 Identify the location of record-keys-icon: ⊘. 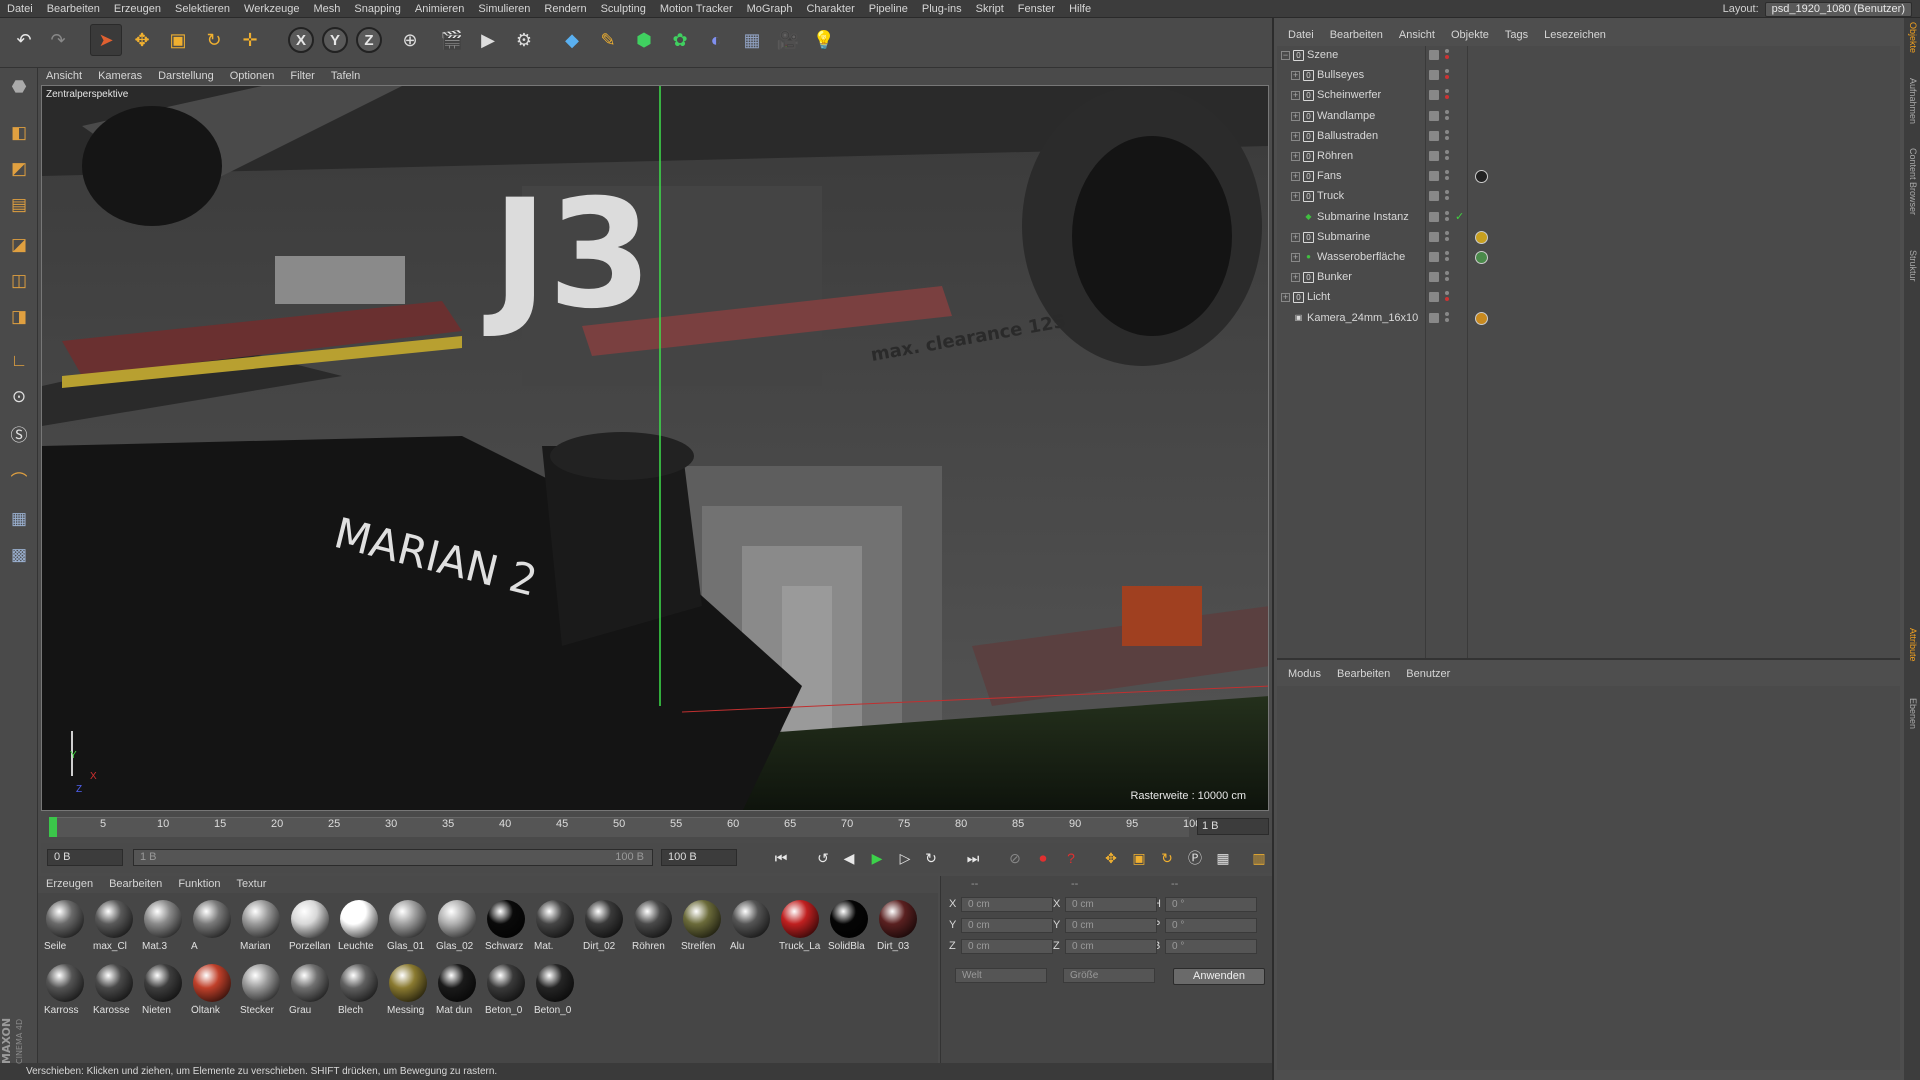
(1015, 858).